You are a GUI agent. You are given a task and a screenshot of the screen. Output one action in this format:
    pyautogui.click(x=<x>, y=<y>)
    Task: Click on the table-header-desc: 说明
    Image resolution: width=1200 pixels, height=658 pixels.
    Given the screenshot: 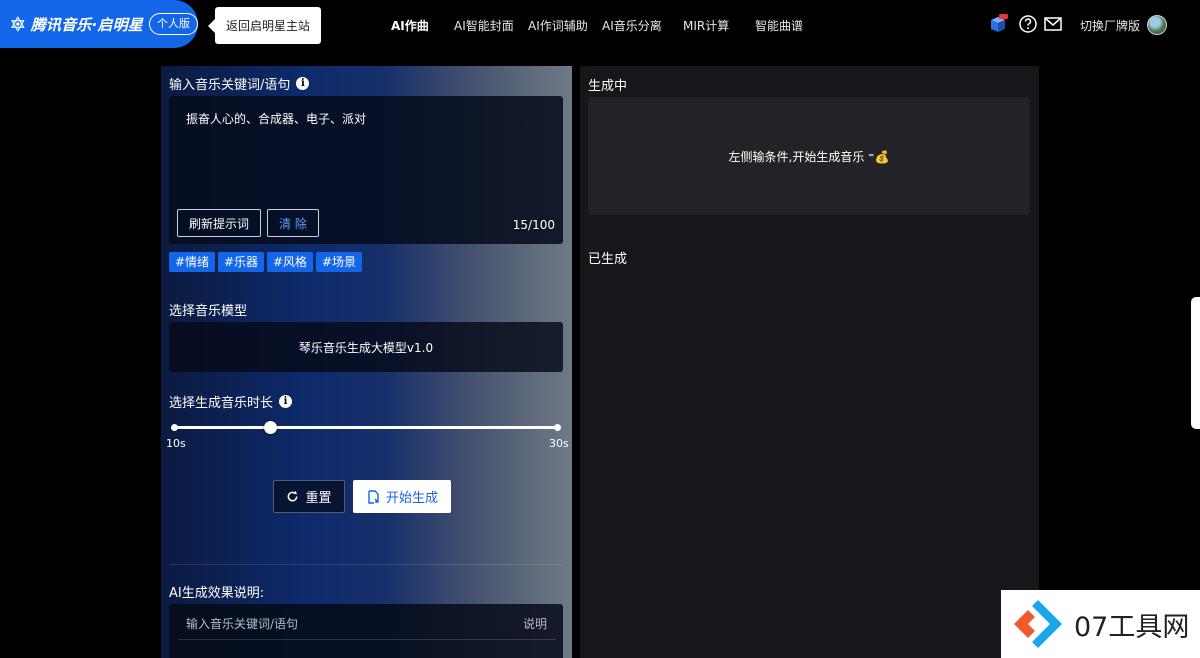 What is the action you would take?
    pyautogui.click(x=534, y=624)
    